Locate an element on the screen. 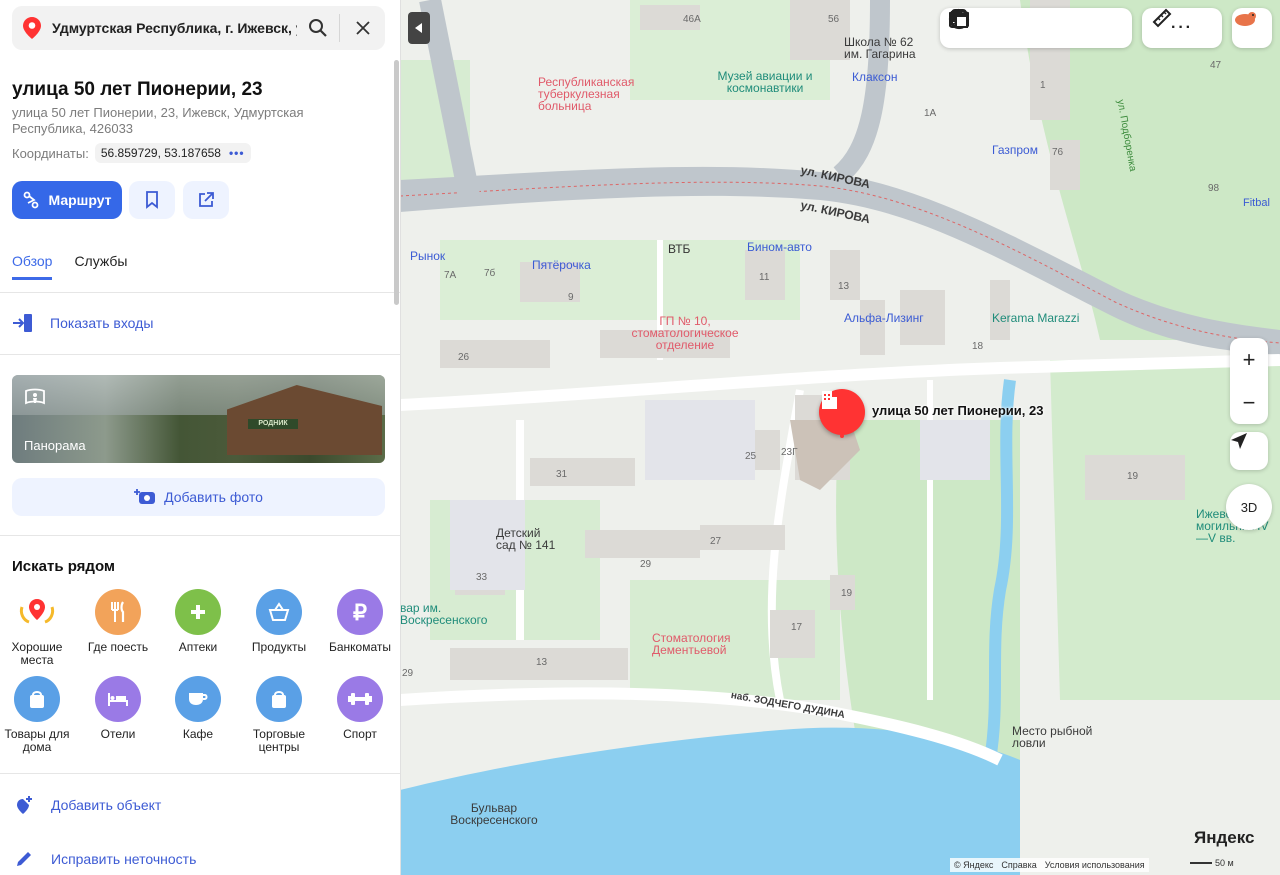 This screenshot has width=1280, height=875. tab-services: Службы is located at coordinates (100, 266).